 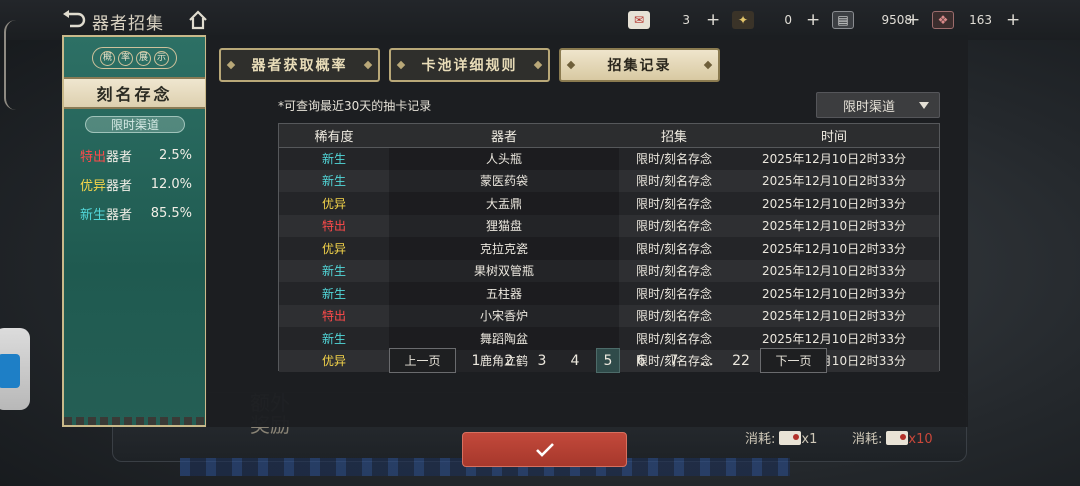 I want to click on page-3: 3, so click(x=542, y=360).